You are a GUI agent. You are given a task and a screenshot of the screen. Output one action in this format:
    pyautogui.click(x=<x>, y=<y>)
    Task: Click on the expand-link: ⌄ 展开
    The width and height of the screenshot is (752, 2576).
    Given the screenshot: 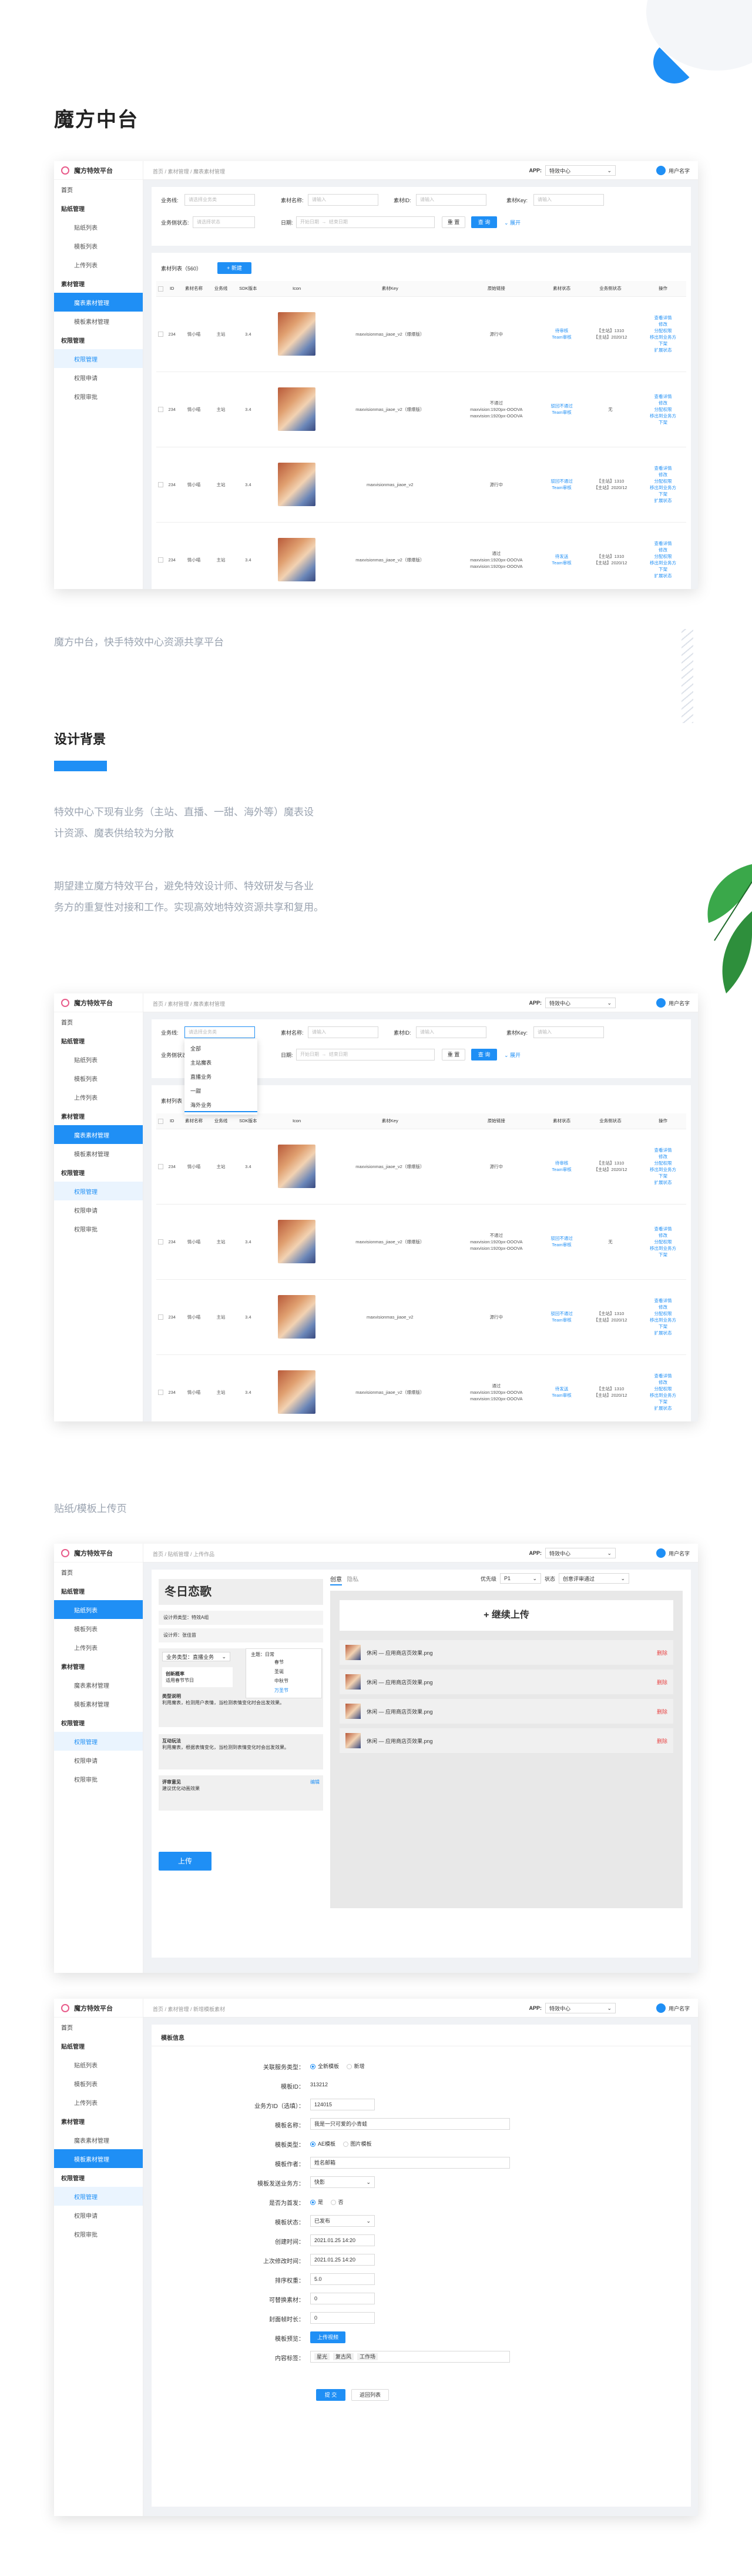 What is the action you would take?
    pyautogui.click(x=512, y=222)
    